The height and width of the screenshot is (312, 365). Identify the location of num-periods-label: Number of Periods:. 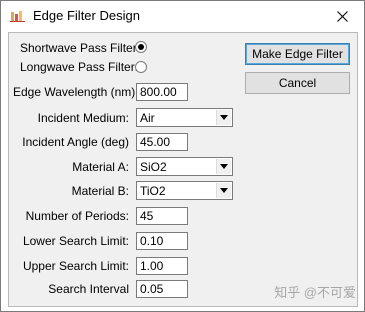
(77, 216).